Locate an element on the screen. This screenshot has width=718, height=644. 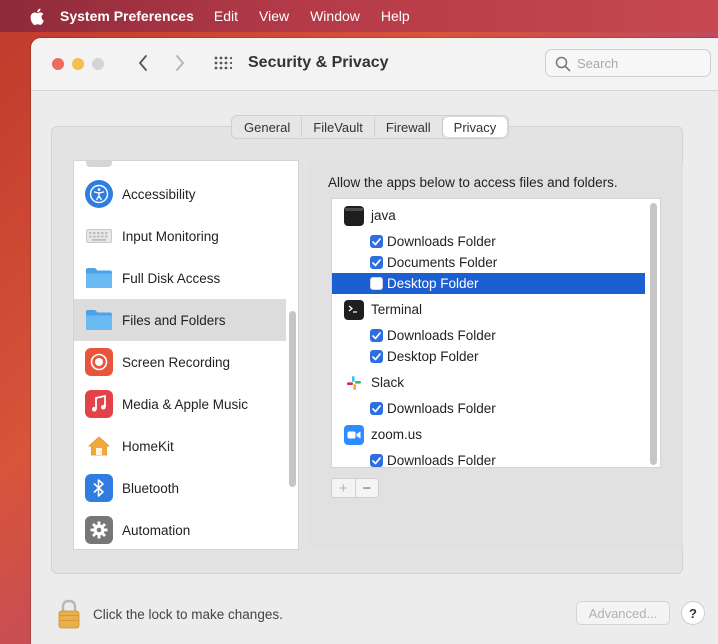
window-title: Security & Privacy is located at coordinates (318, 62).